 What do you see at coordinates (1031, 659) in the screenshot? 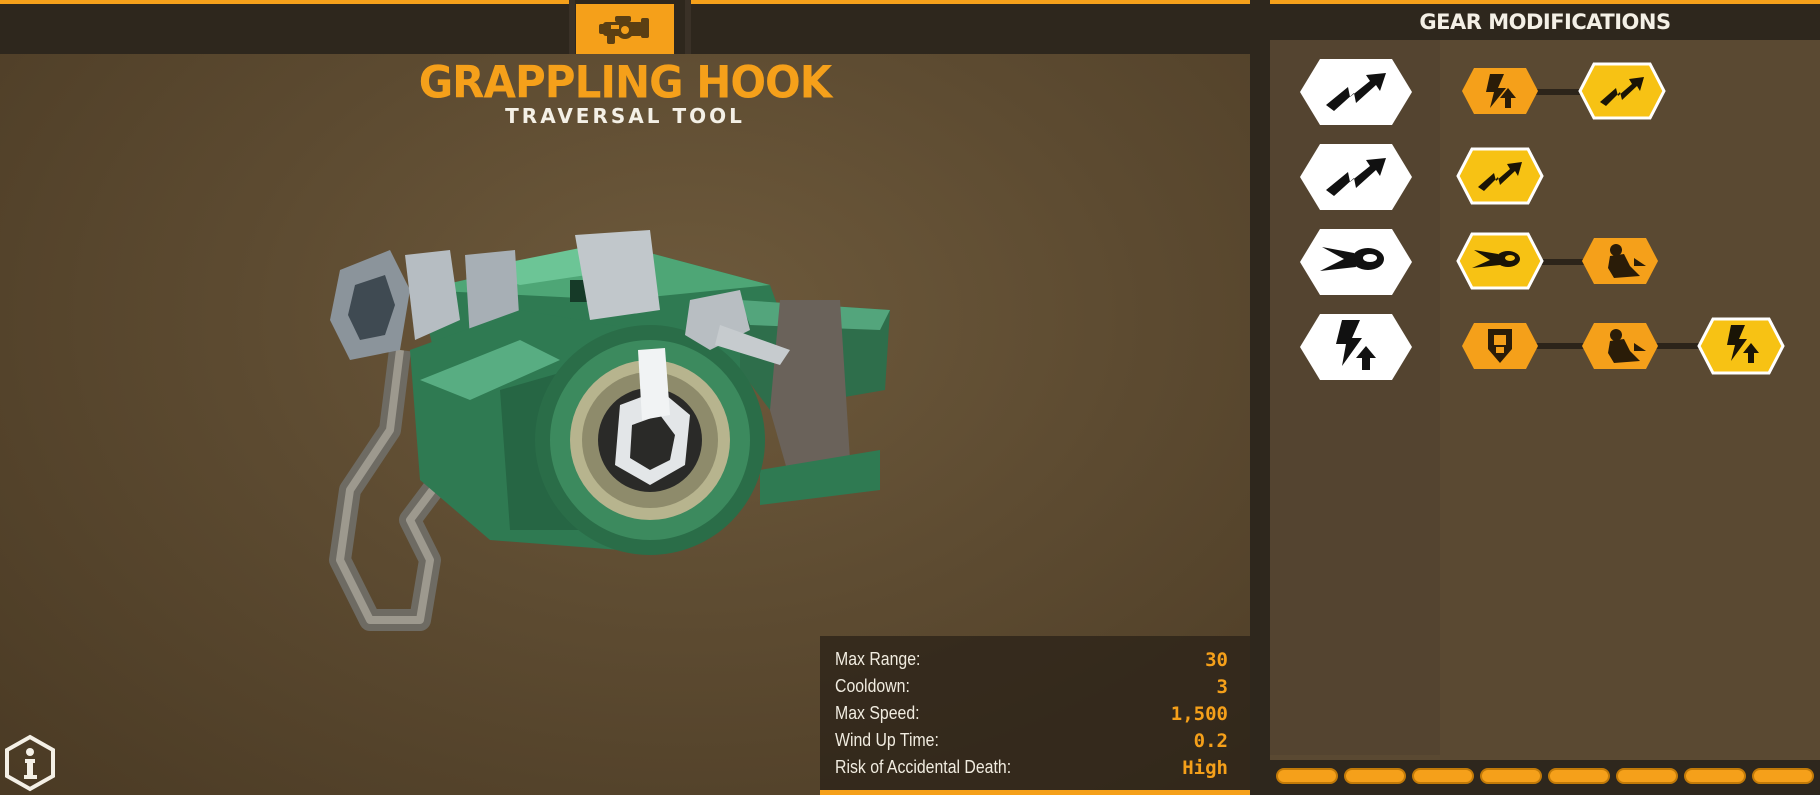
I see `stat-row-max-range: Max Range: 30` at bounding box center [1031, 659].